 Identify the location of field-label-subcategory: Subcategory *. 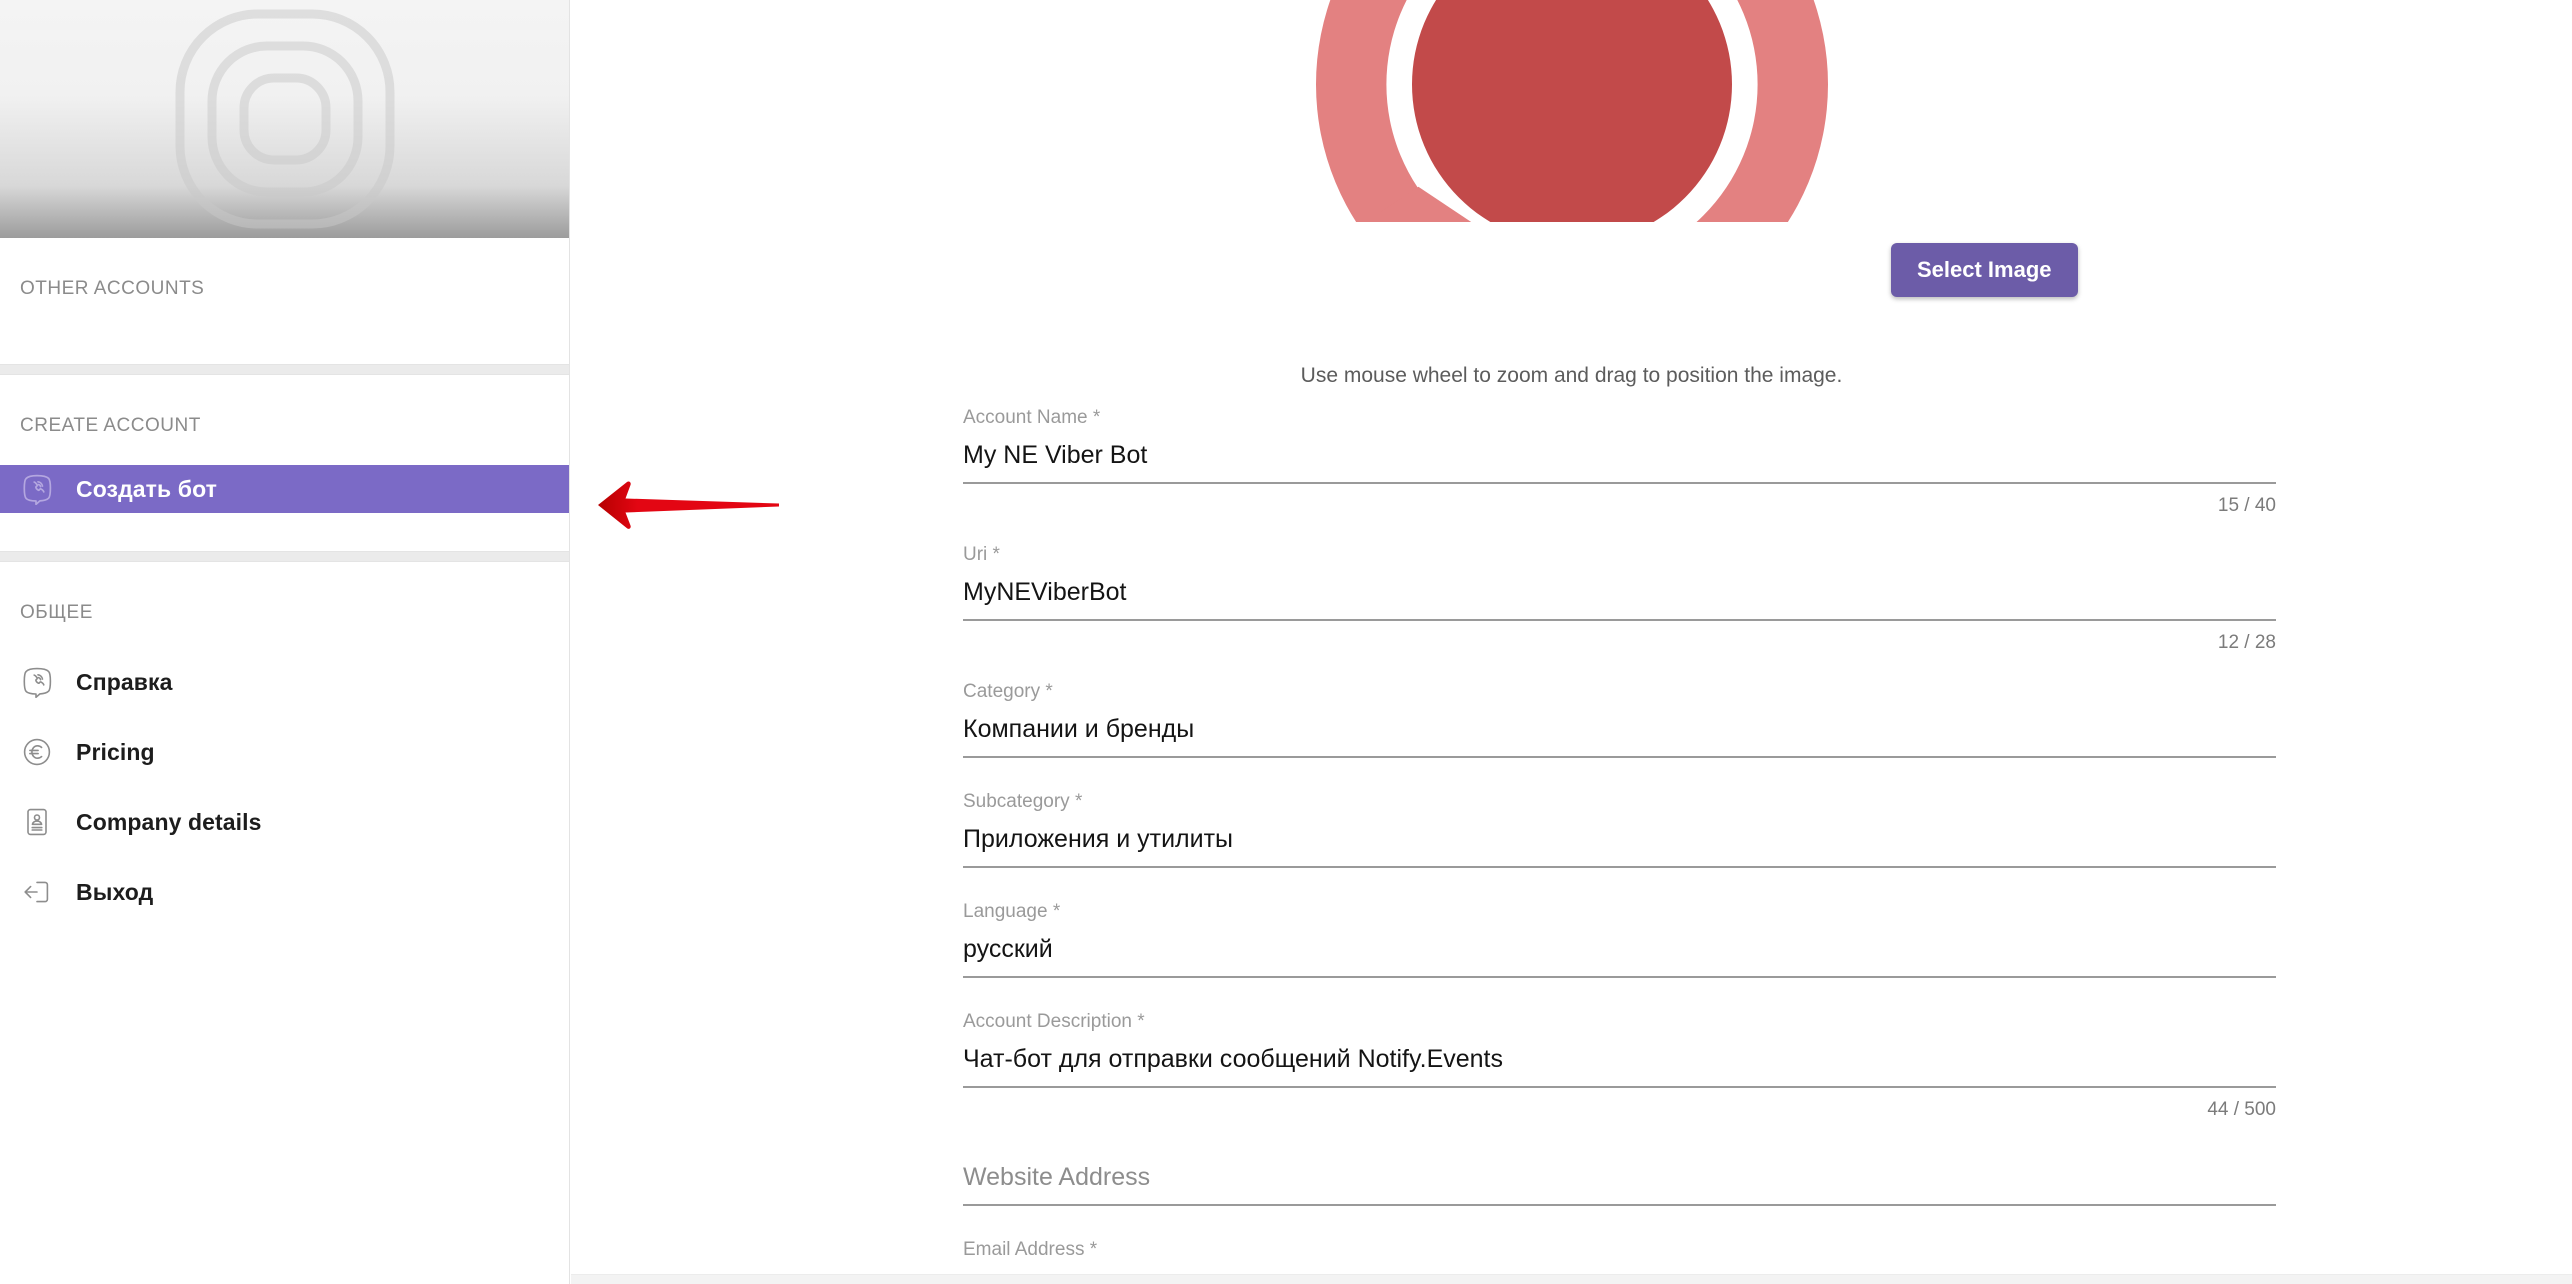
(1023, 801).